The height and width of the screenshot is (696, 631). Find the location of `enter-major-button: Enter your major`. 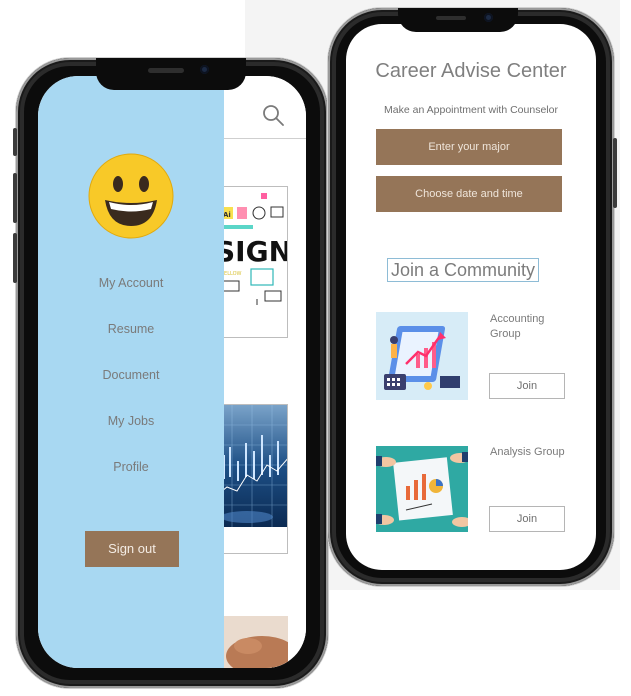

enter-major-button: Enter your major is located at coordinates (469, 147).